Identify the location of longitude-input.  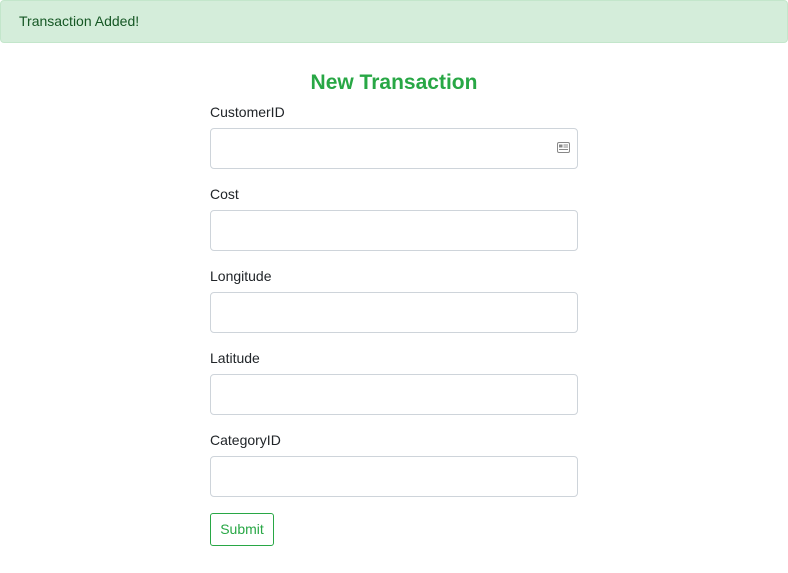
(394, 312).